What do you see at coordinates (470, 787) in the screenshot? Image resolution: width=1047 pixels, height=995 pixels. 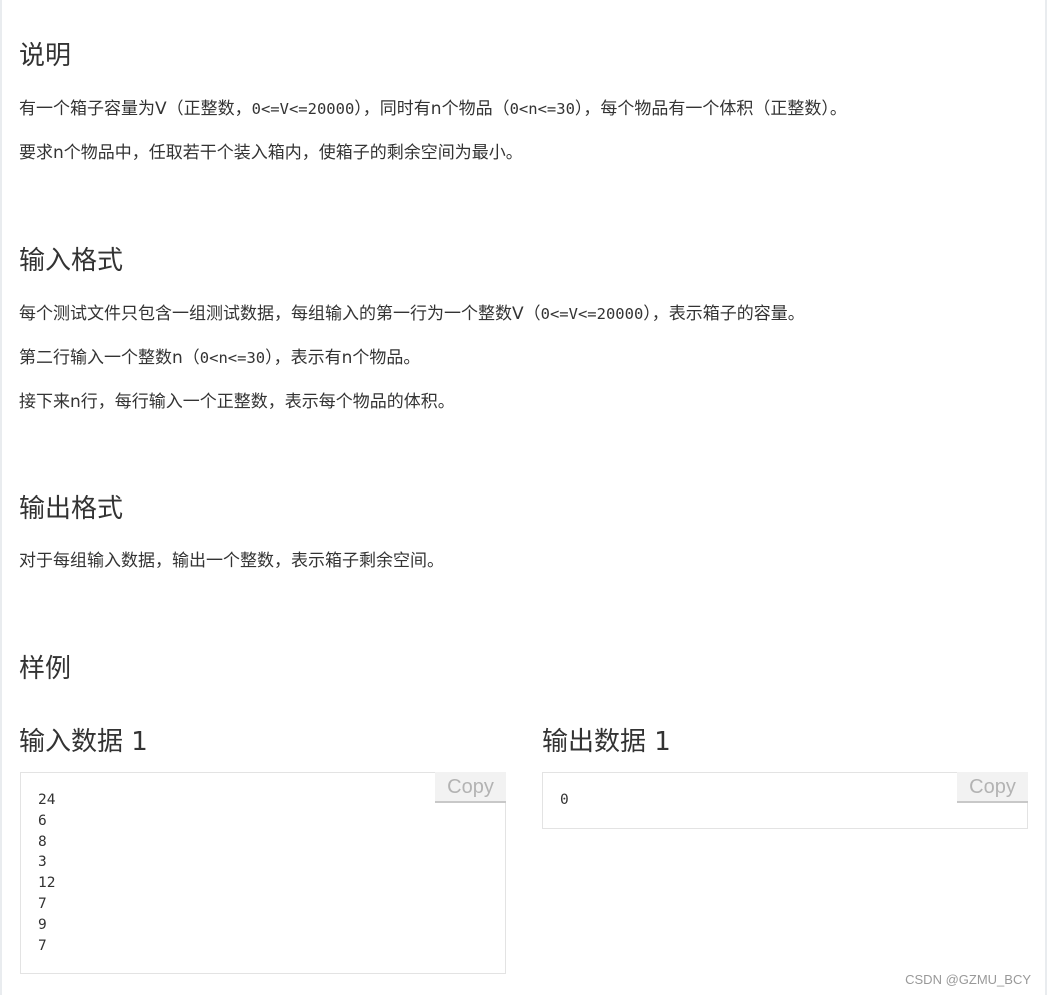 I see `copy-input-button: Copy` at bounding box center [470, 787].